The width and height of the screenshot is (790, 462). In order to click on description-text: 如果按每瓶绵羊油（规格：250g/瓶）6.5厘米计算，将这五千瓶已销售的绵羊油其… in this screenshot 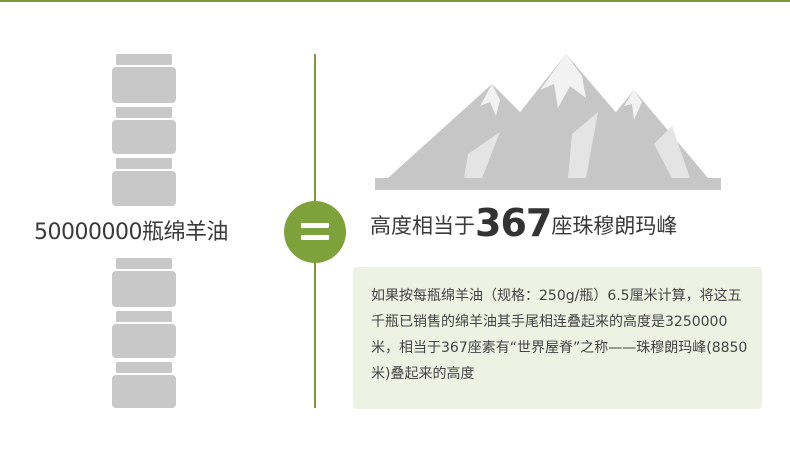, I will do `click(559, 335)`.